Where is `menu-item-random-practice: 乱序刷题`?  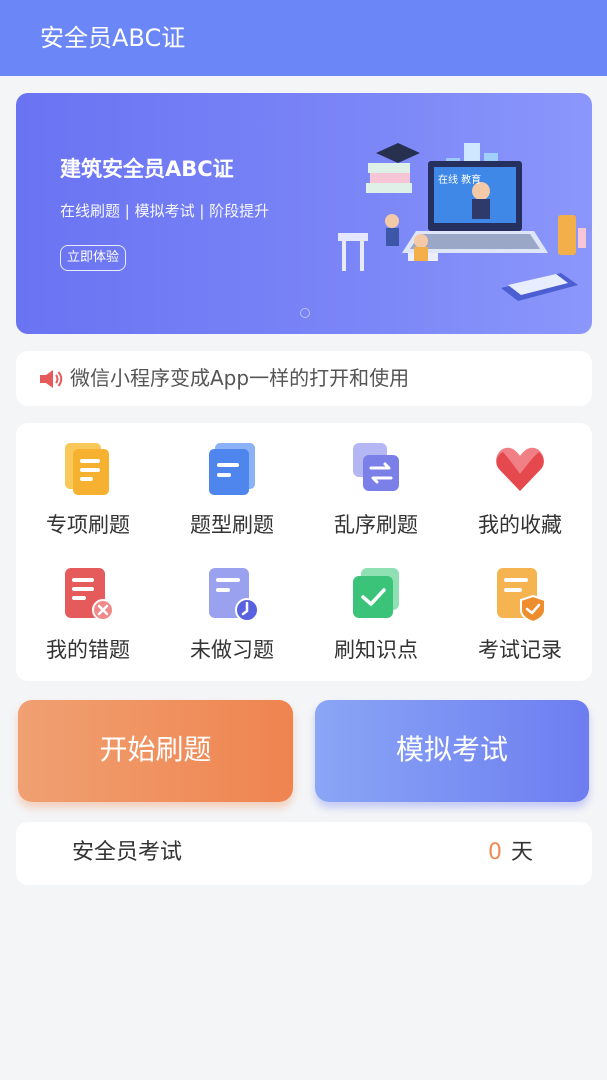 menu-item-random-practice: 乱序刷题 is located at coordinates (376, 483).